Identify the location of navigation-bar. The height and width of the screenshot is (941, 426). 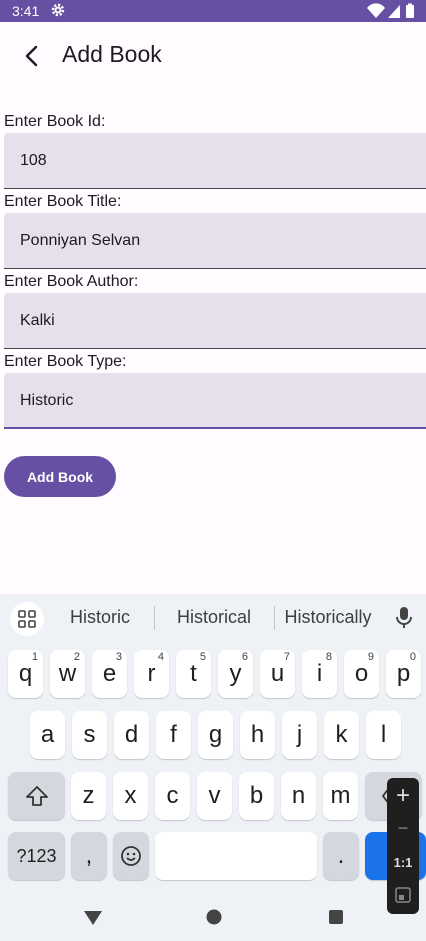
(213, 917).